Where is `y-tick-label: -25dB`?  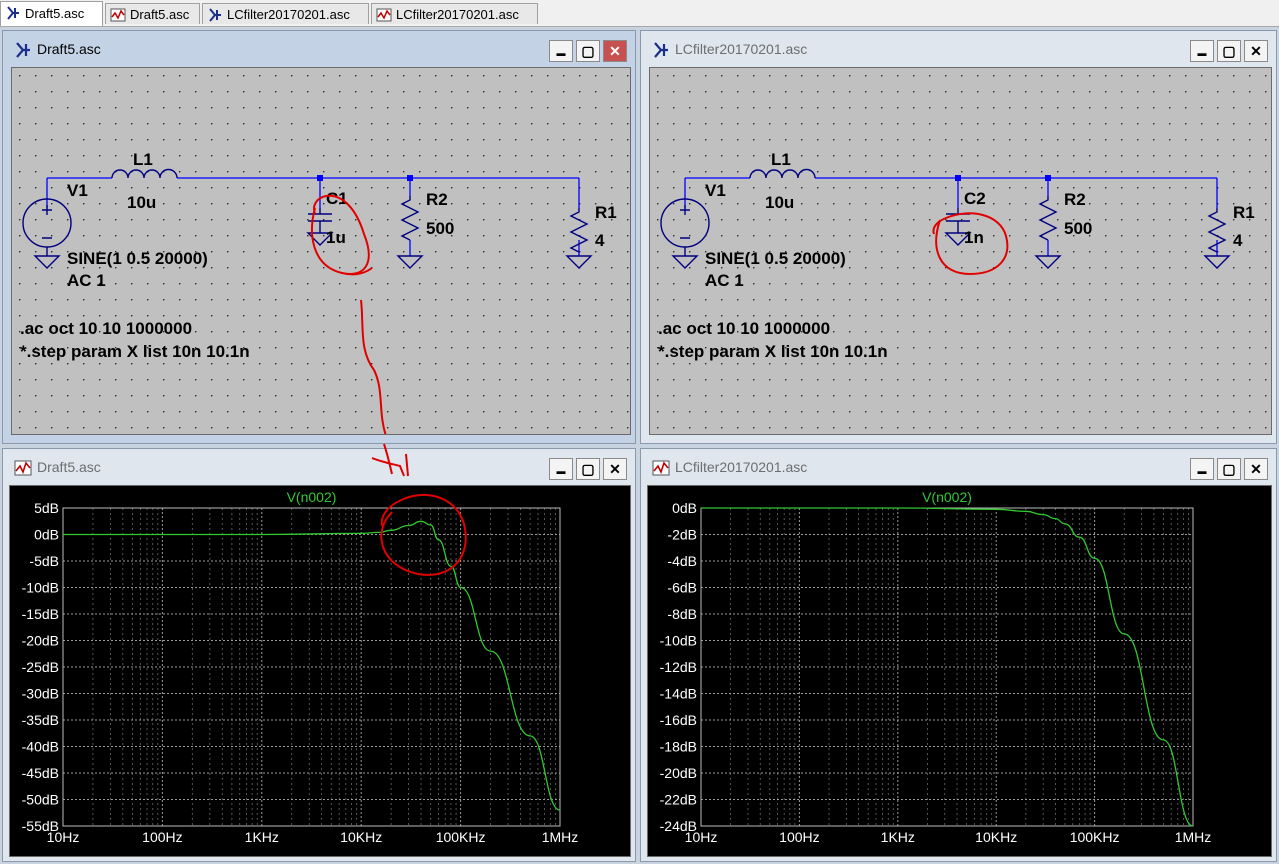 y-tick-label: -25dB is located at coordinates (40, 667).